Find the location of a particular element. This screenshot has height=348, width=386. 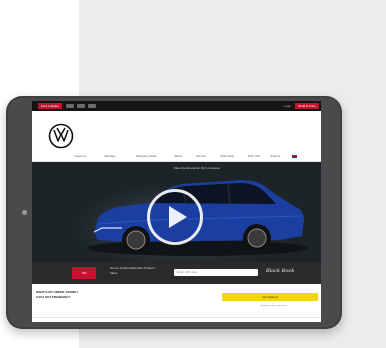

nav-item-inventory: Inventory is located at coordinates (80, 156).